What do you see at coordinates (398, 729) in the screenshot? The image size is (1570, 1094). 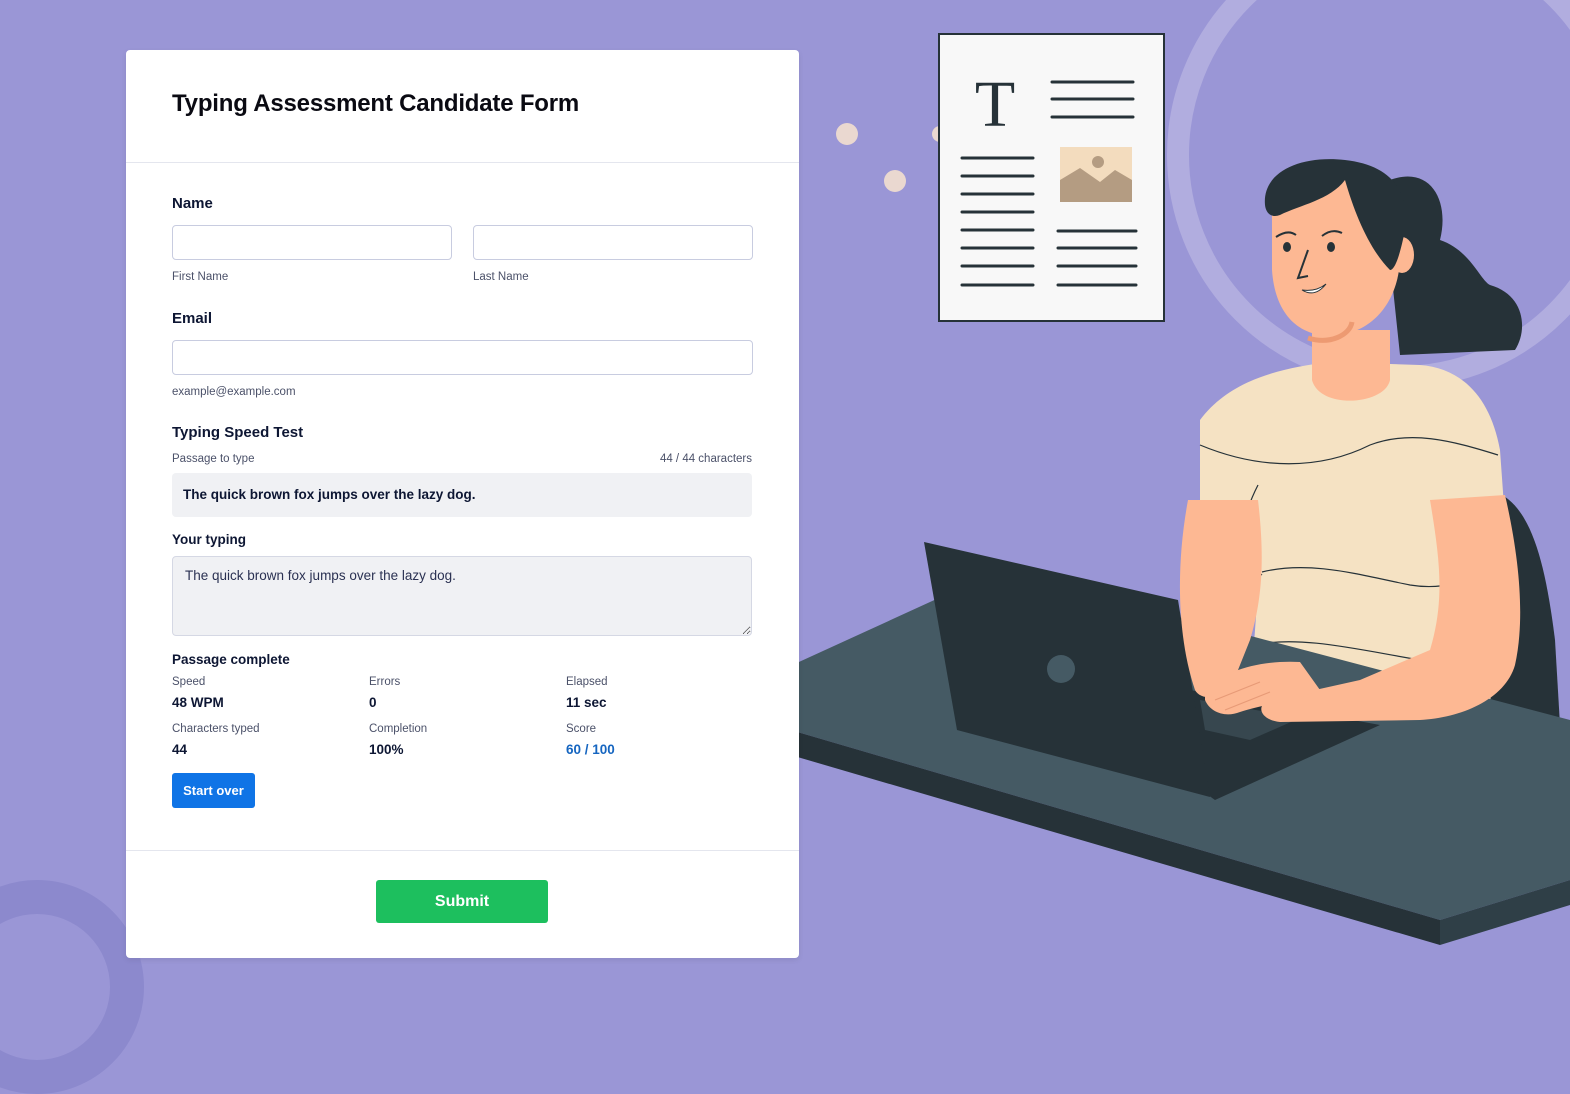 I see `completion-label: Completion` at bounding box center [398, 729].